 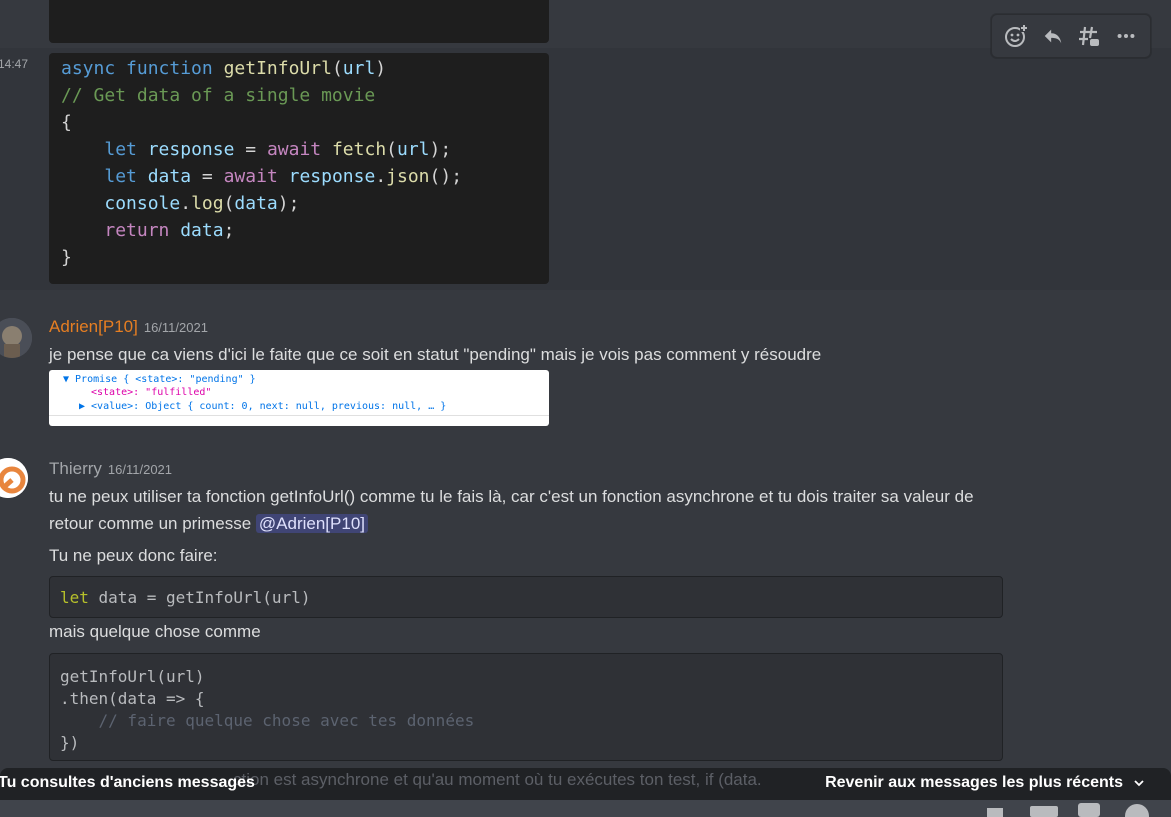 What do you see at coordinates (1137, 810) in the screenshot?
I see `emoji-icon` at bounding box center [1137, 810].